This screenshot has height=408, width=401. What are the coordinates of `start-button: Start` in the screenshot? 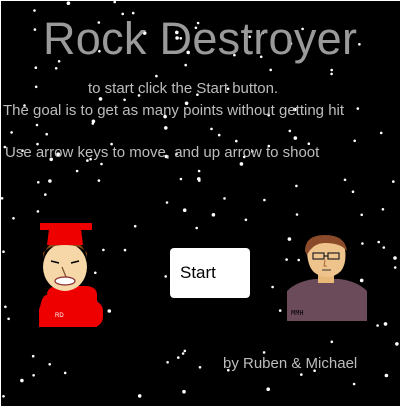 It's located at (210, 273).